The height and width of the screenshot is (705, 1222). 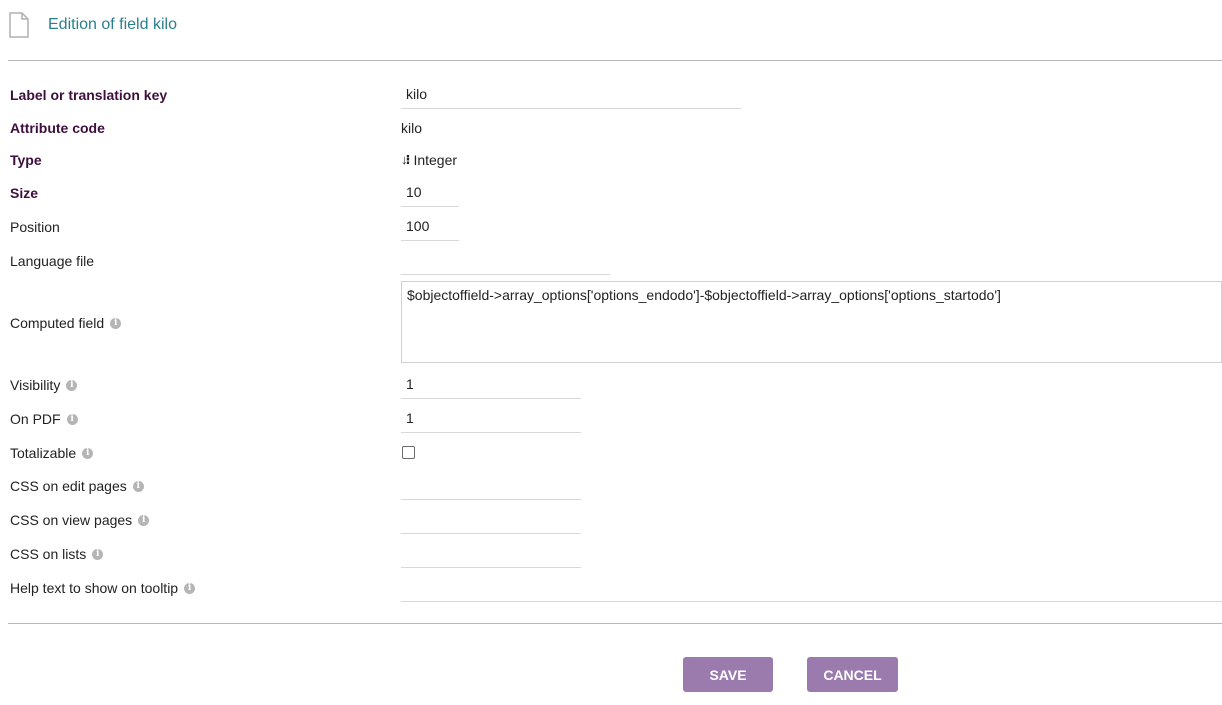 I want to click on visibility-input, so click(x=491, y=384).